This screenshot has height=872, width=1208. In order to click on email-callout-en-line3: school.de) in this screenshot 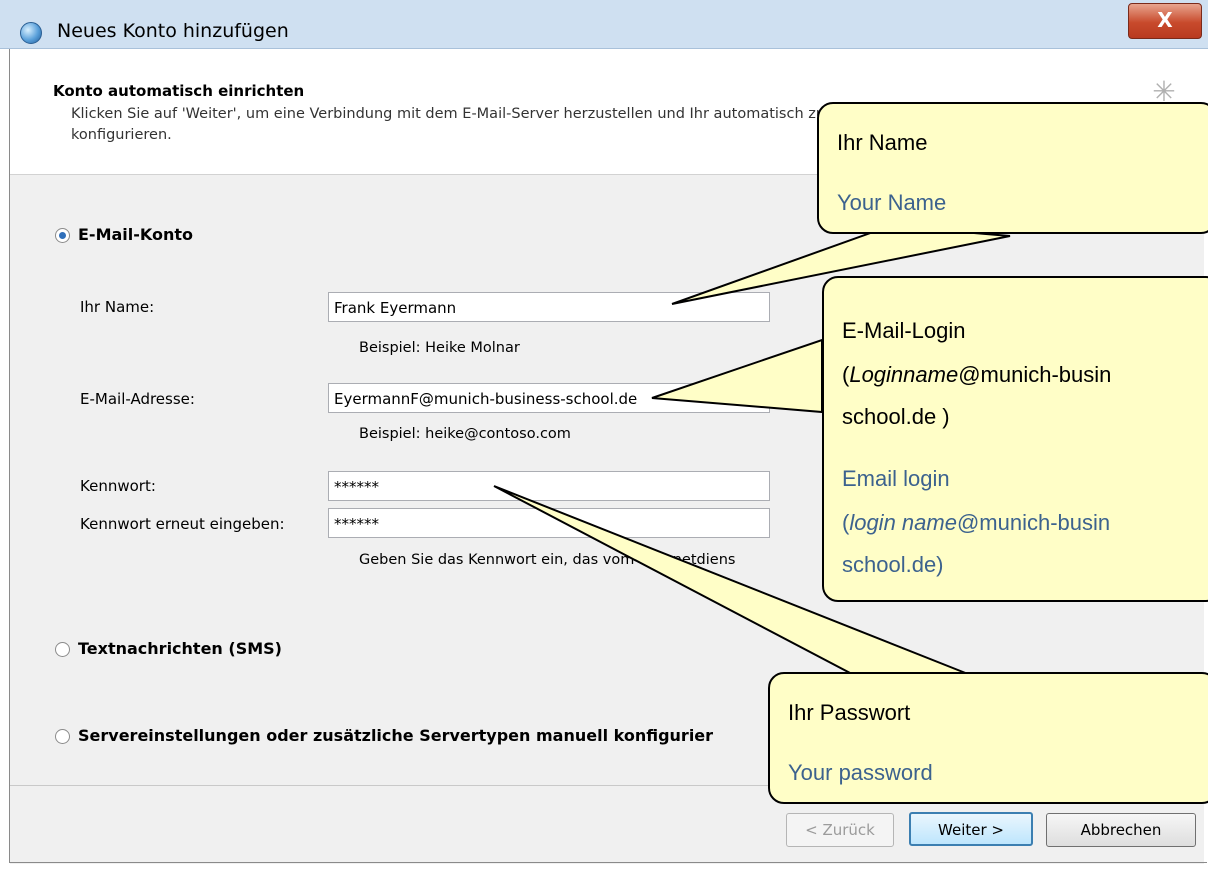, I will do `click(893, 564)`.